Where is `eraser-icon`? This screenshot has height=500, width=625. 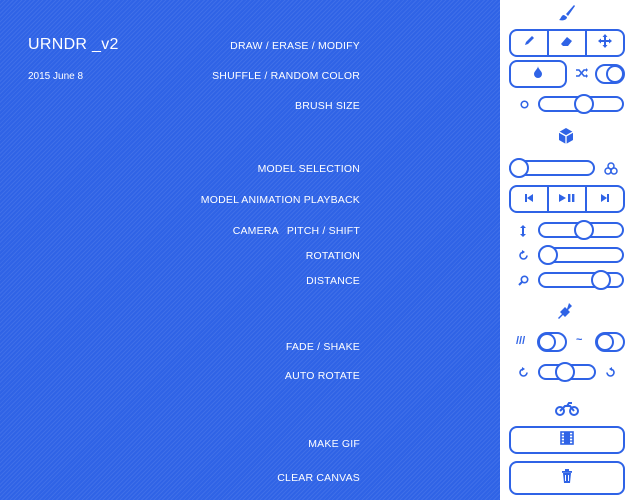
eraser-icon is located at coordinates (567, 43).